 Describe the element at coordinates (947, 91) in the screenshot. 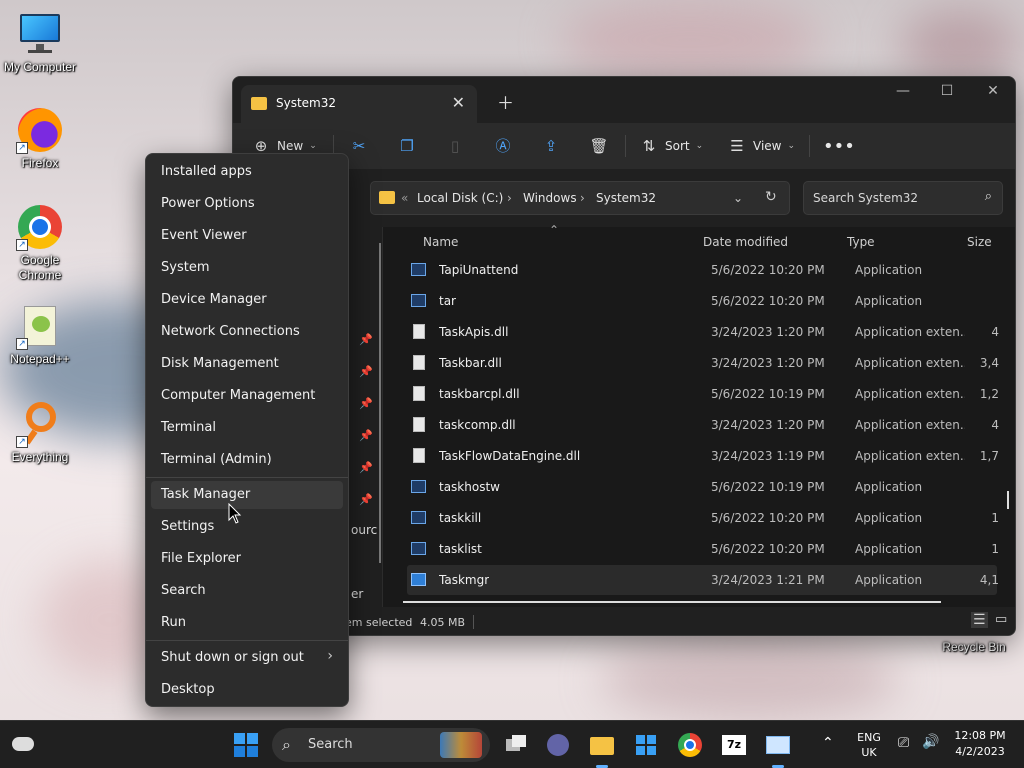

I see `maximize-icon: ☐` at that location.